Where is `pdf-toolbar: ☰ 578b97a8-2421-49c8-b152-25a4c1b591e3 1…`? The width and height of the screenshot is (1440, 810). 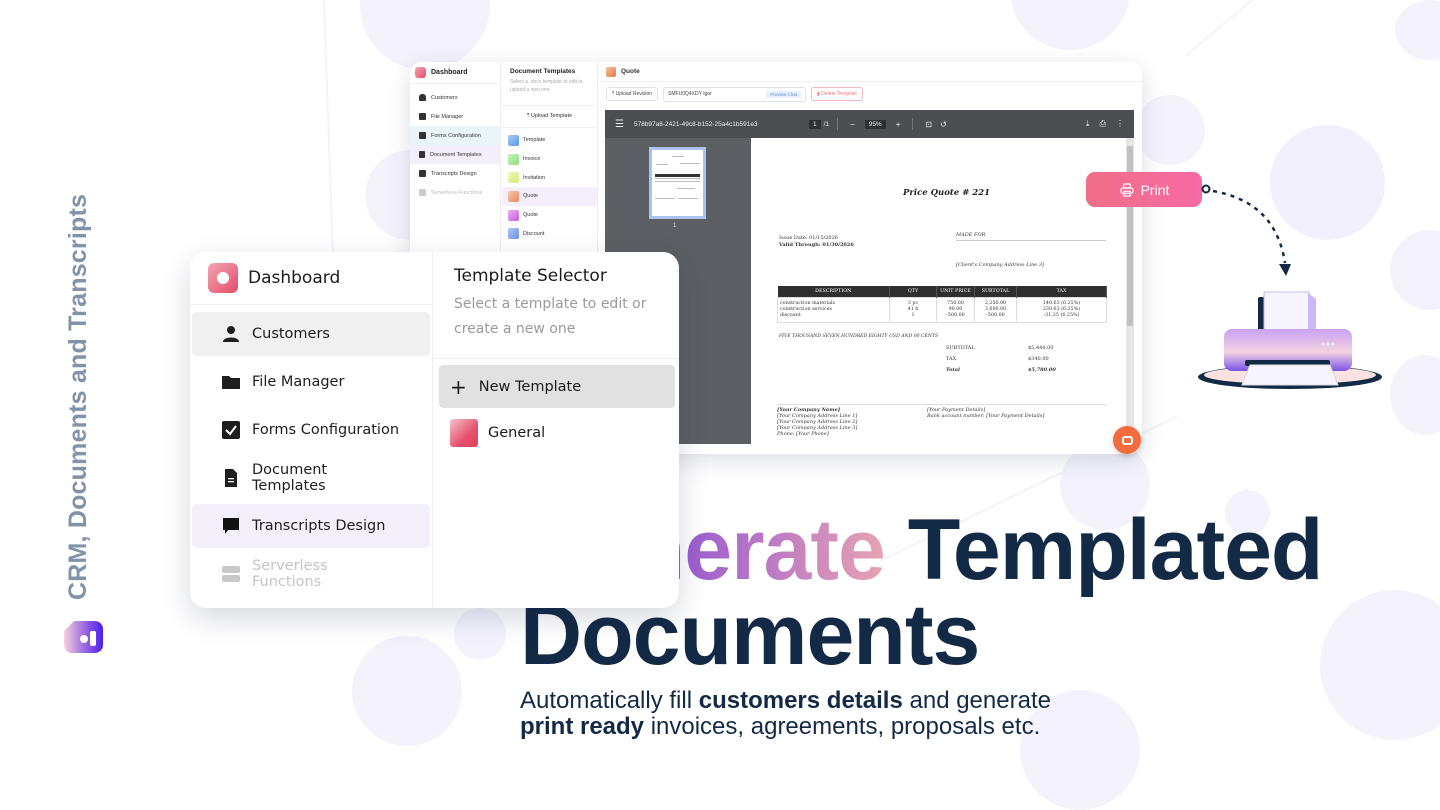
pdf-toolbar: ☰ 578b97a8-2421-49c8-b152-25a4c1b591e3 1… is located at coordinates (869, 124).